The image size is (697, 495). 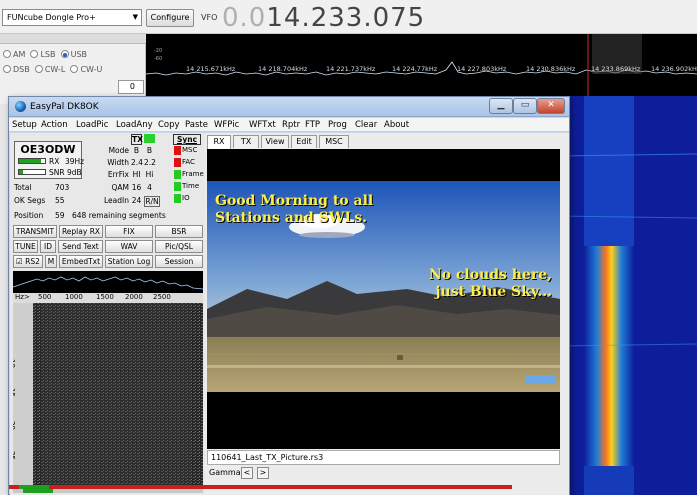 What do you see at coordinates (291, 125) in the screenshot?
I see `menu-rptr: Rptr` at bounding box center [291, 125].